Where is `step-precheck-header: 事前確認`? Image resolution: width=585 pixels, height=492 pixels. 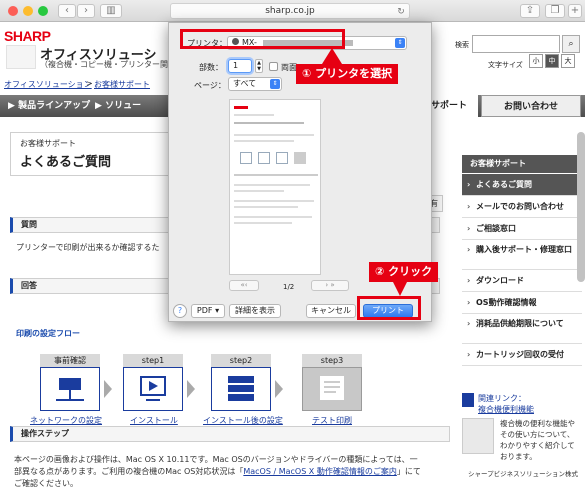
step-precheck-header: 事前確認 is located at coordinates (70, 360).